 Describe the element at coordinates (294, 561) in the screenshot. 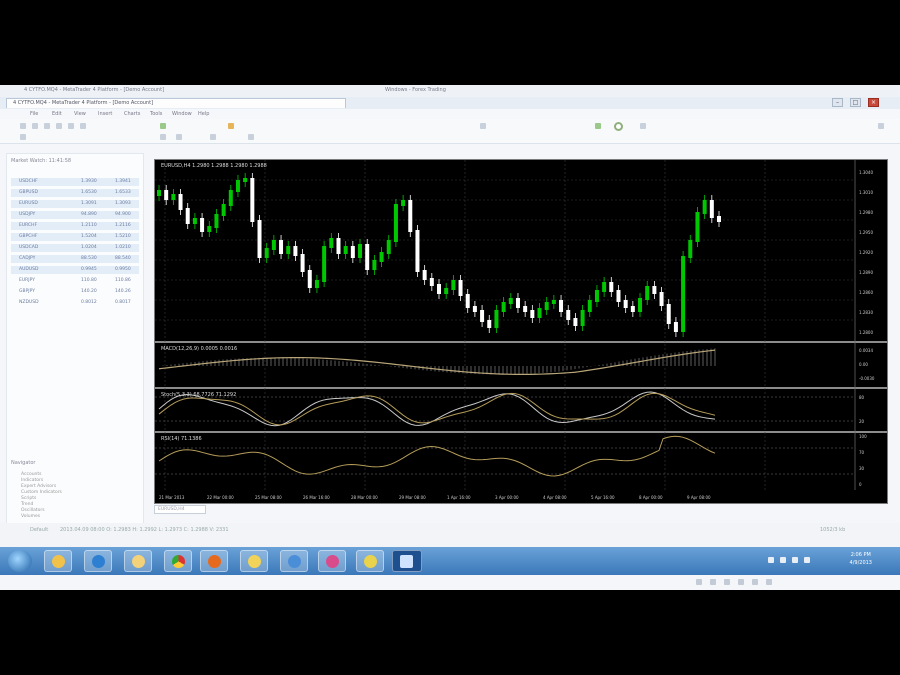

I see `taskbar-network` at that location.